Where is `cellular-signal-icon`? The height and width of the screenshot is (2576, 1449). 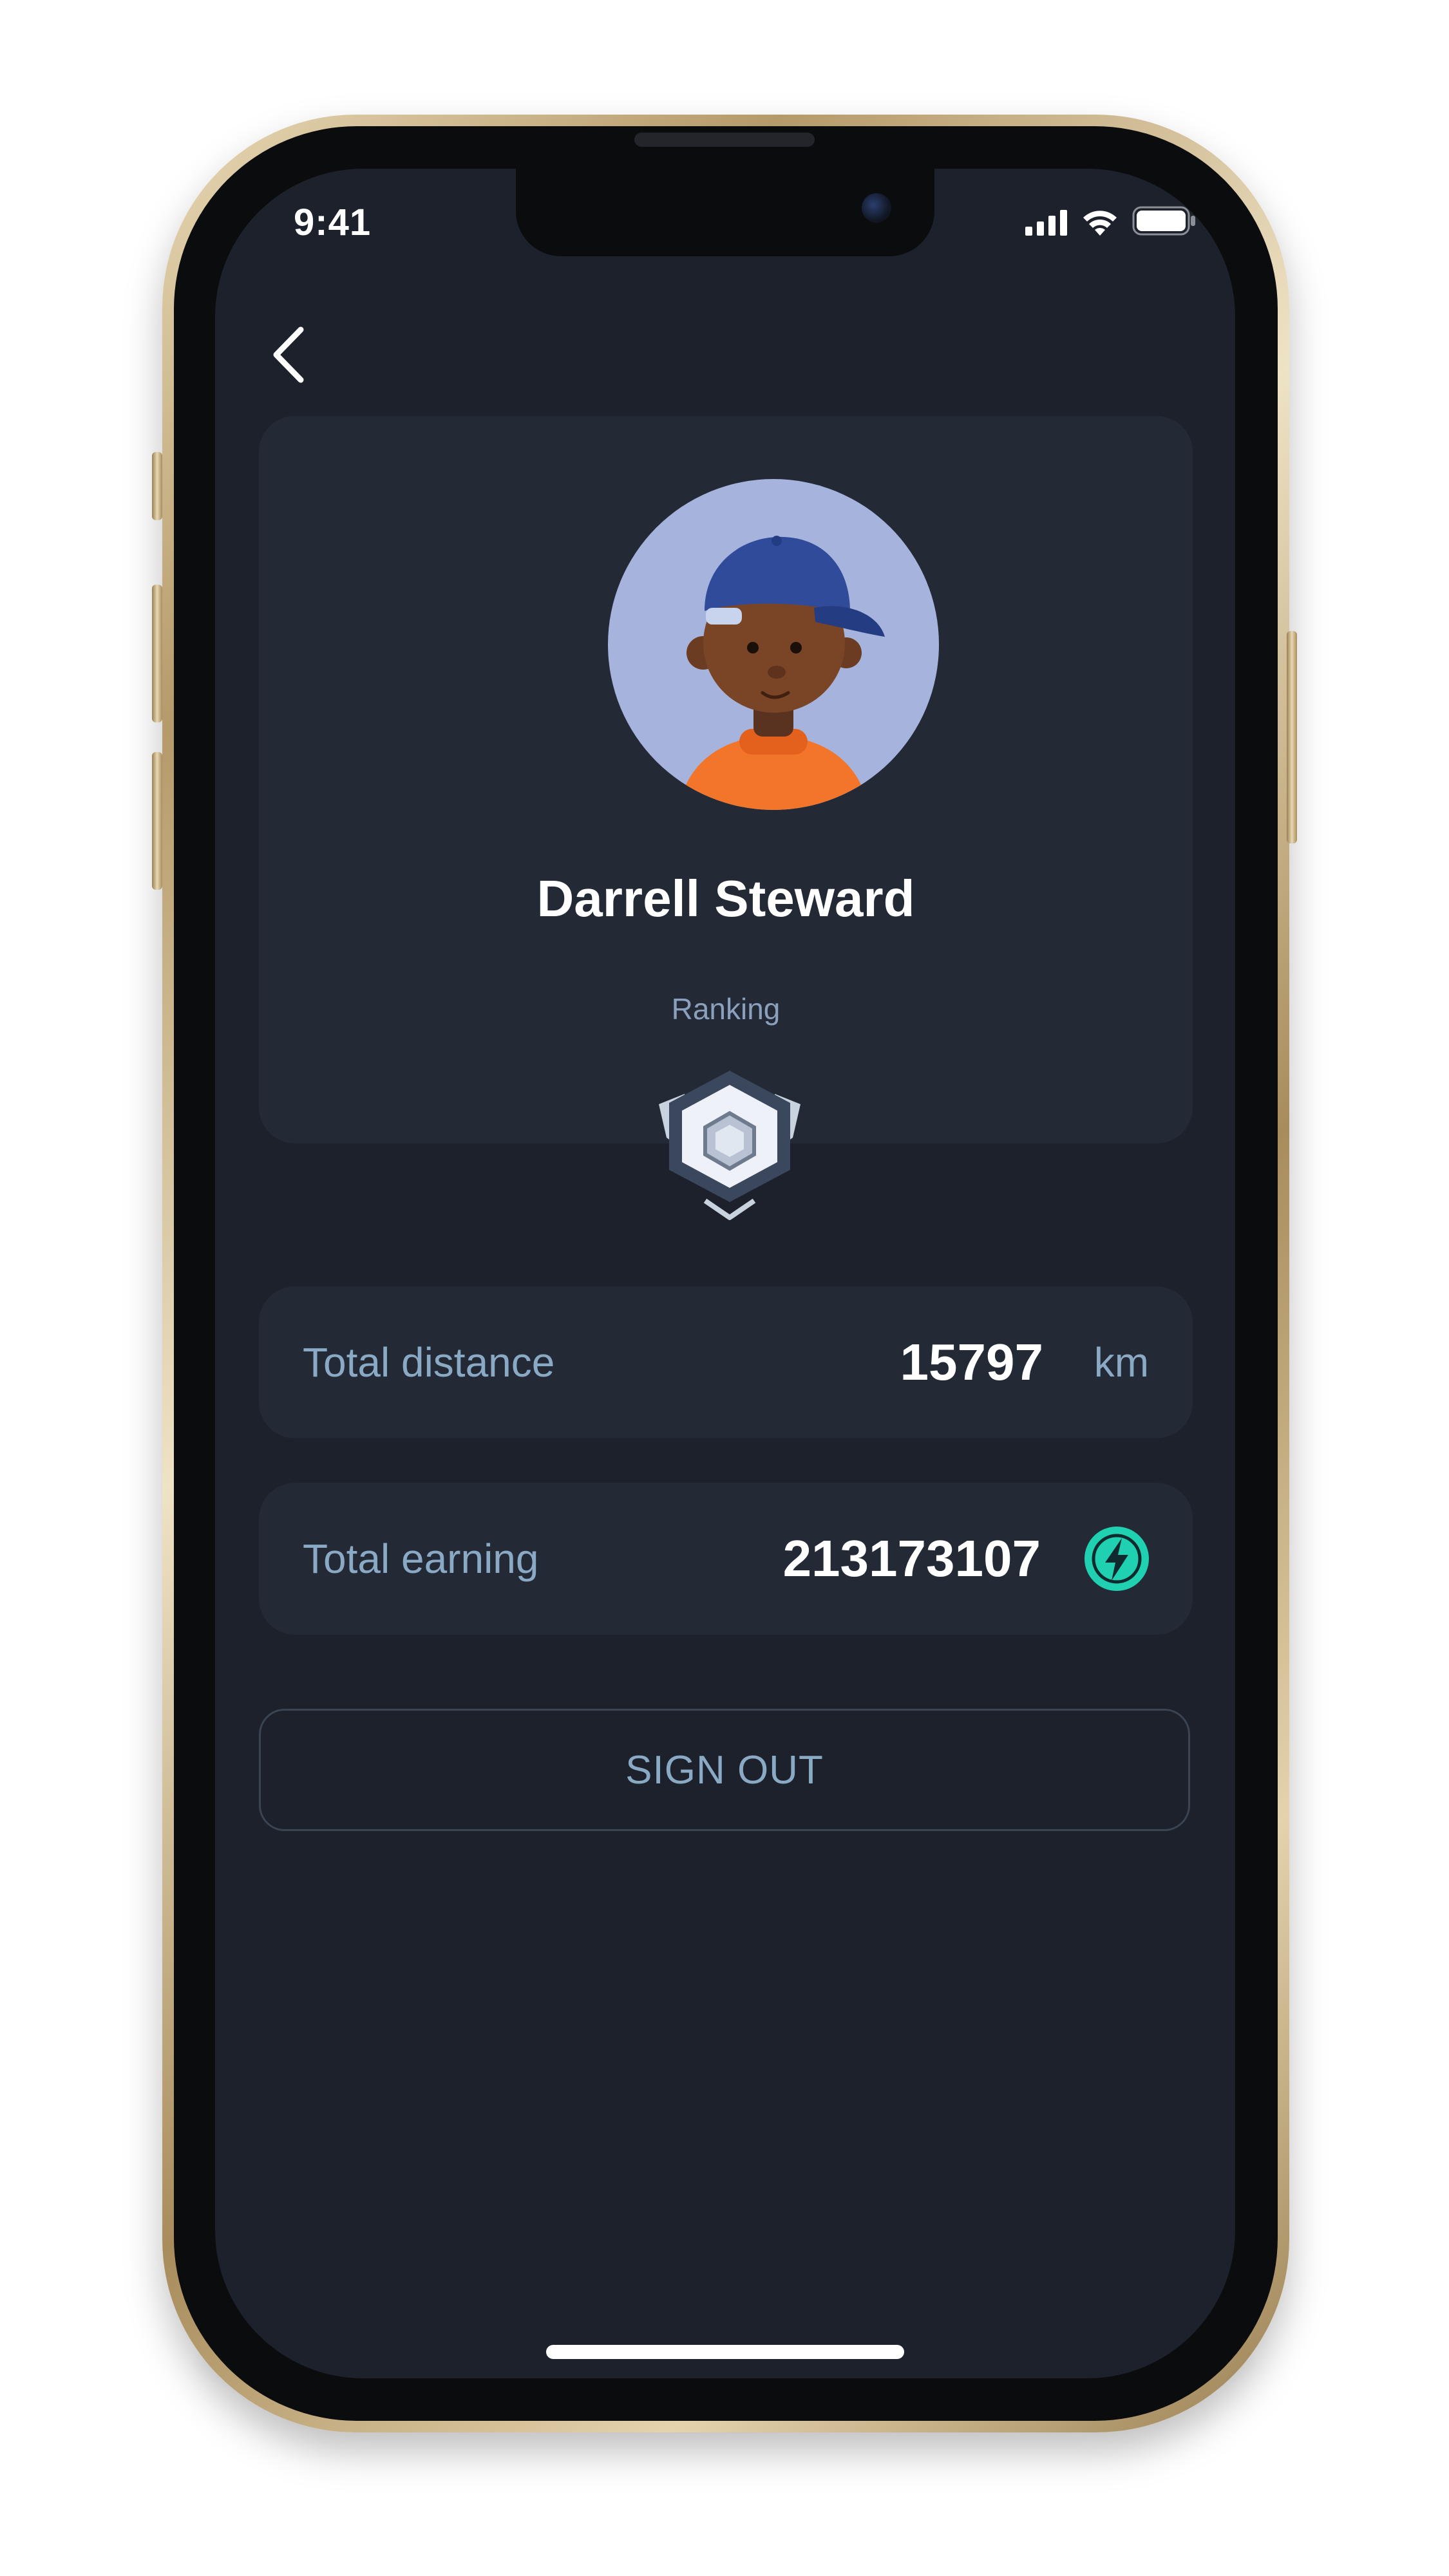
cellular-signal-icon is located at coordinates (1046, 224).